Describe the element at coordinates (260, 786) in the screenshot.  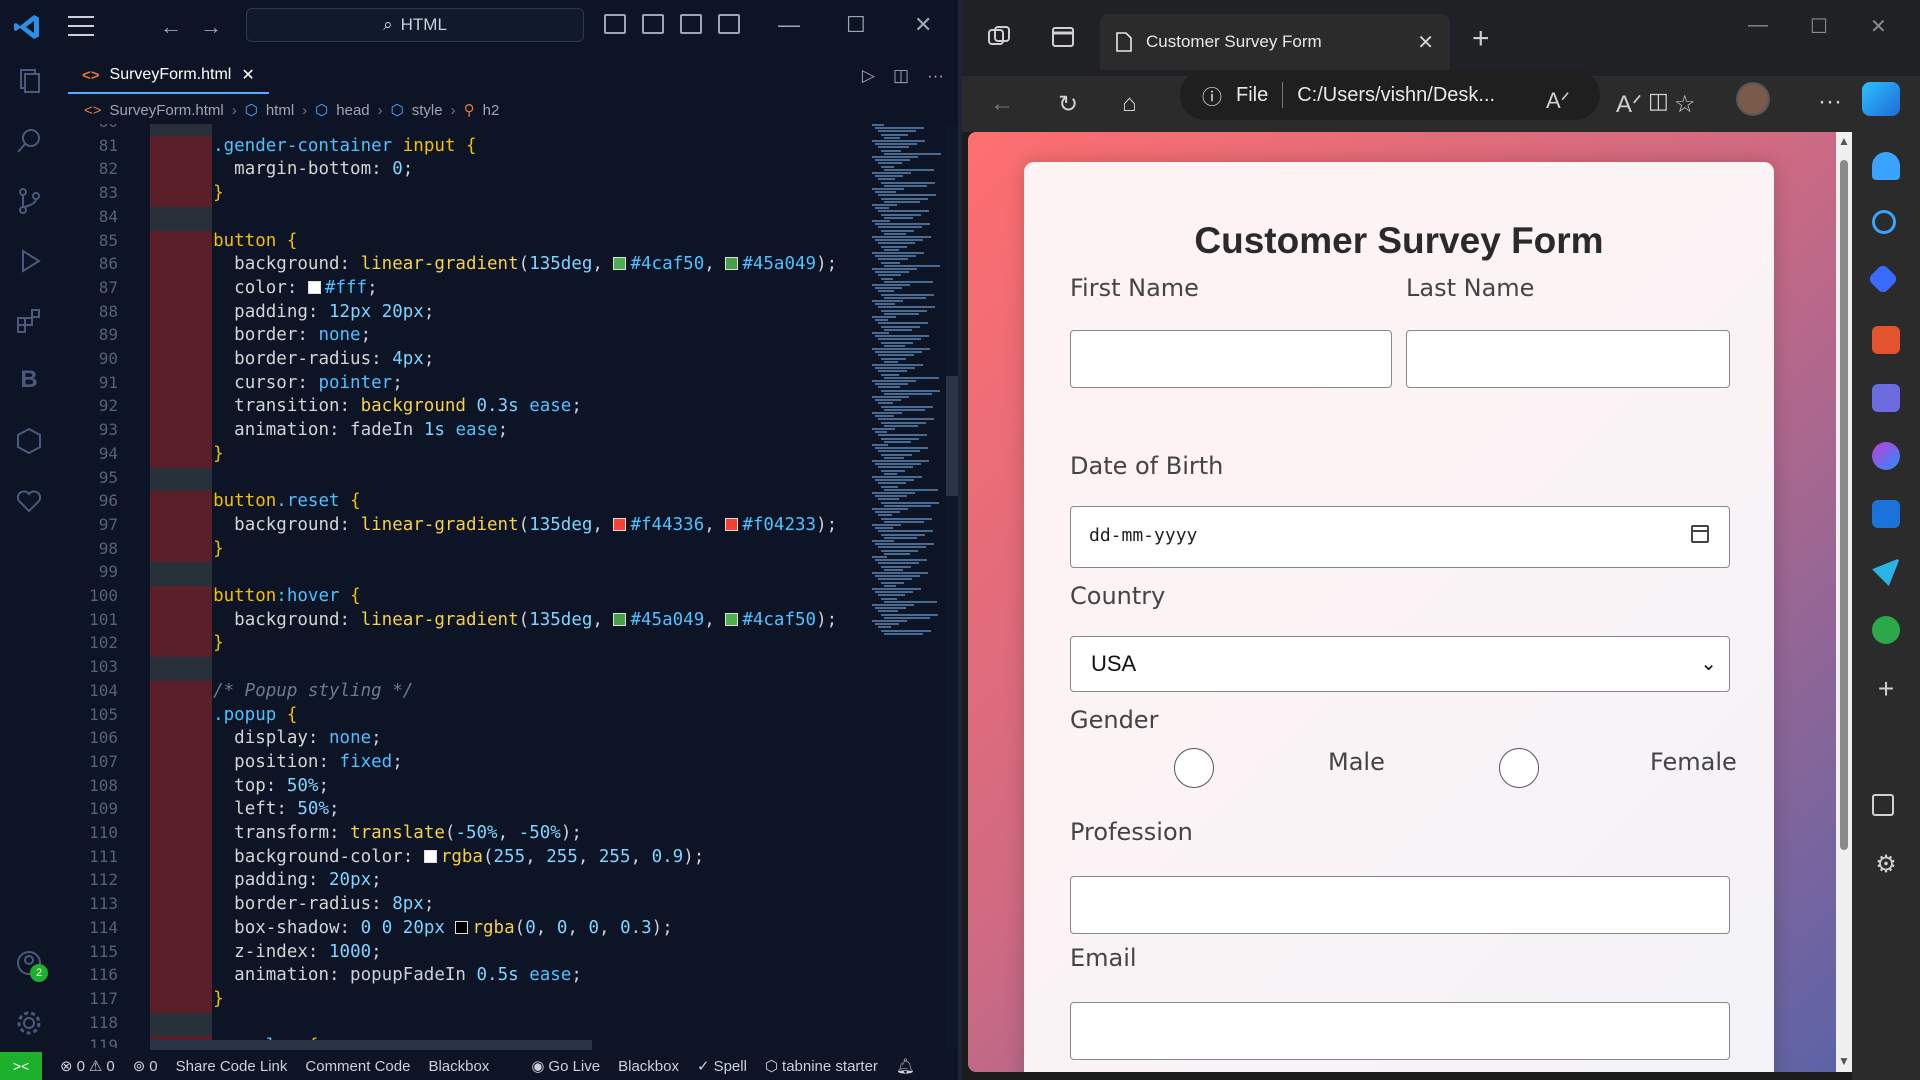
I see `code-line: top: 50%;` at that location.